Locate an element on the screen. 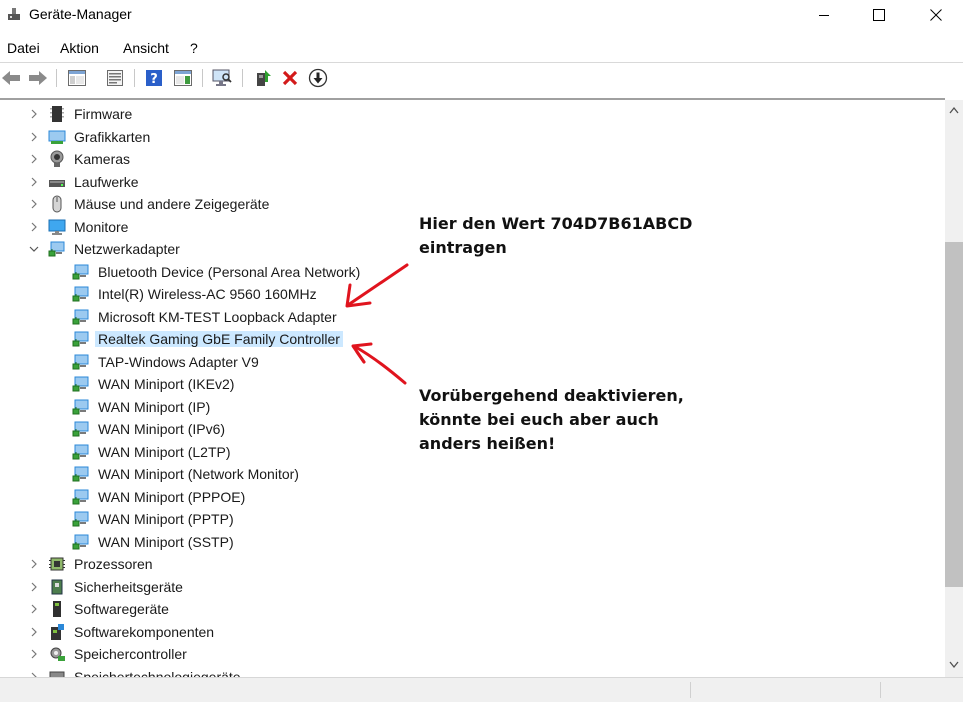 This screenshot has height=702, width=963. tree-item-label: Intel(R) Wireless-AC 9560 160MHz is located at coordinates (207, 294).